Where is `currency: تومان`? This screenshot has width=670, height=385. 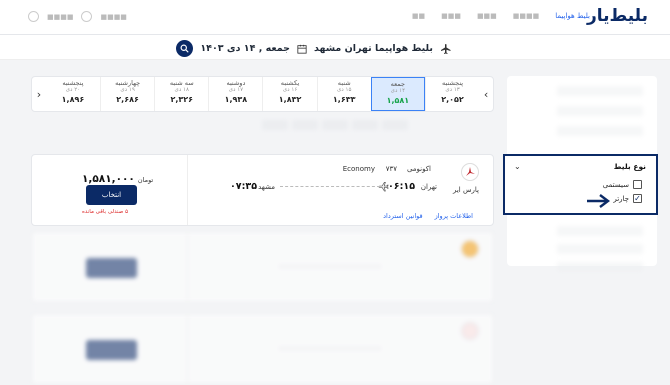 currency: تومان is located at coordinates (145, 180).